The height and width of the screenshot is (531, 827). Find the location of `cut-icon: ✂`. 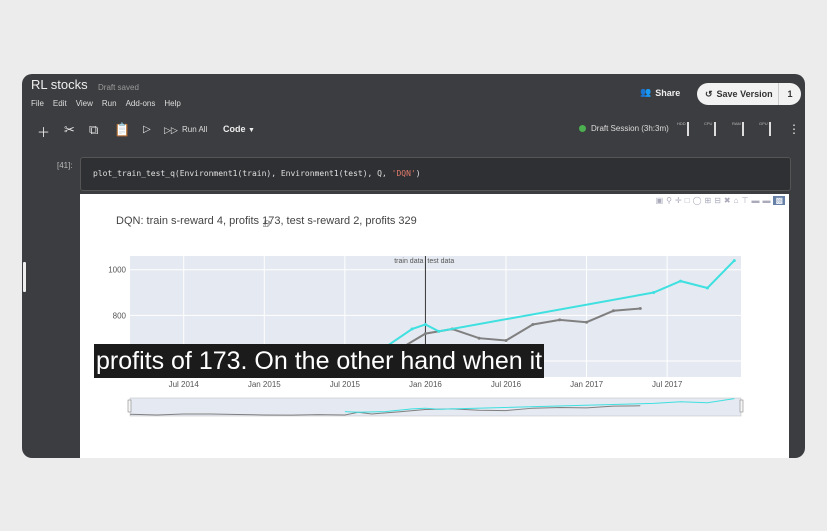

cut-icon: ✂ is located at coordinates (69, 130).